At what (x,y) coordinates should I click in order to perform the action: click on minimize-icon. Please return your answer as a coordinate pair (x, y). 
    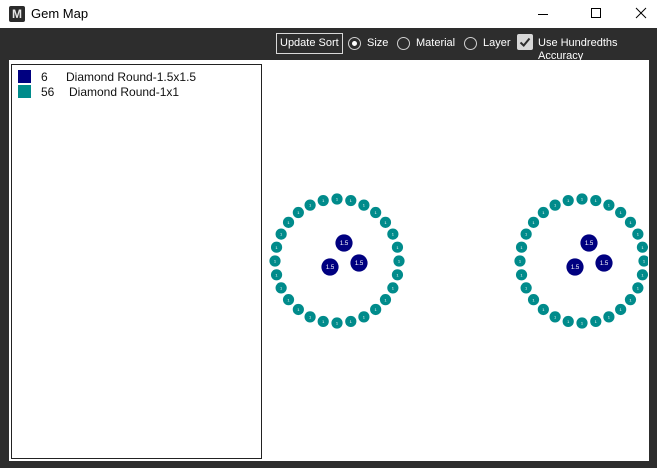
    Looking at the image, I should click on (543, 14).